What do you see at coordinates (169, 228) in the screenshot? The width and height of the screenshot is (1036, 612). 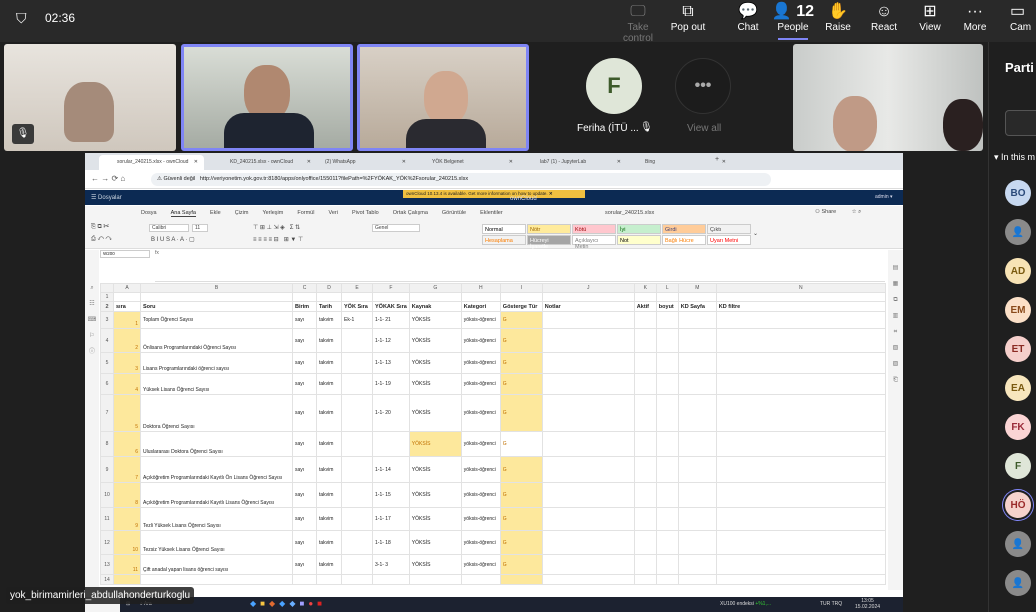 I see `font-select: Calibri` at bounding box center [169, 228].